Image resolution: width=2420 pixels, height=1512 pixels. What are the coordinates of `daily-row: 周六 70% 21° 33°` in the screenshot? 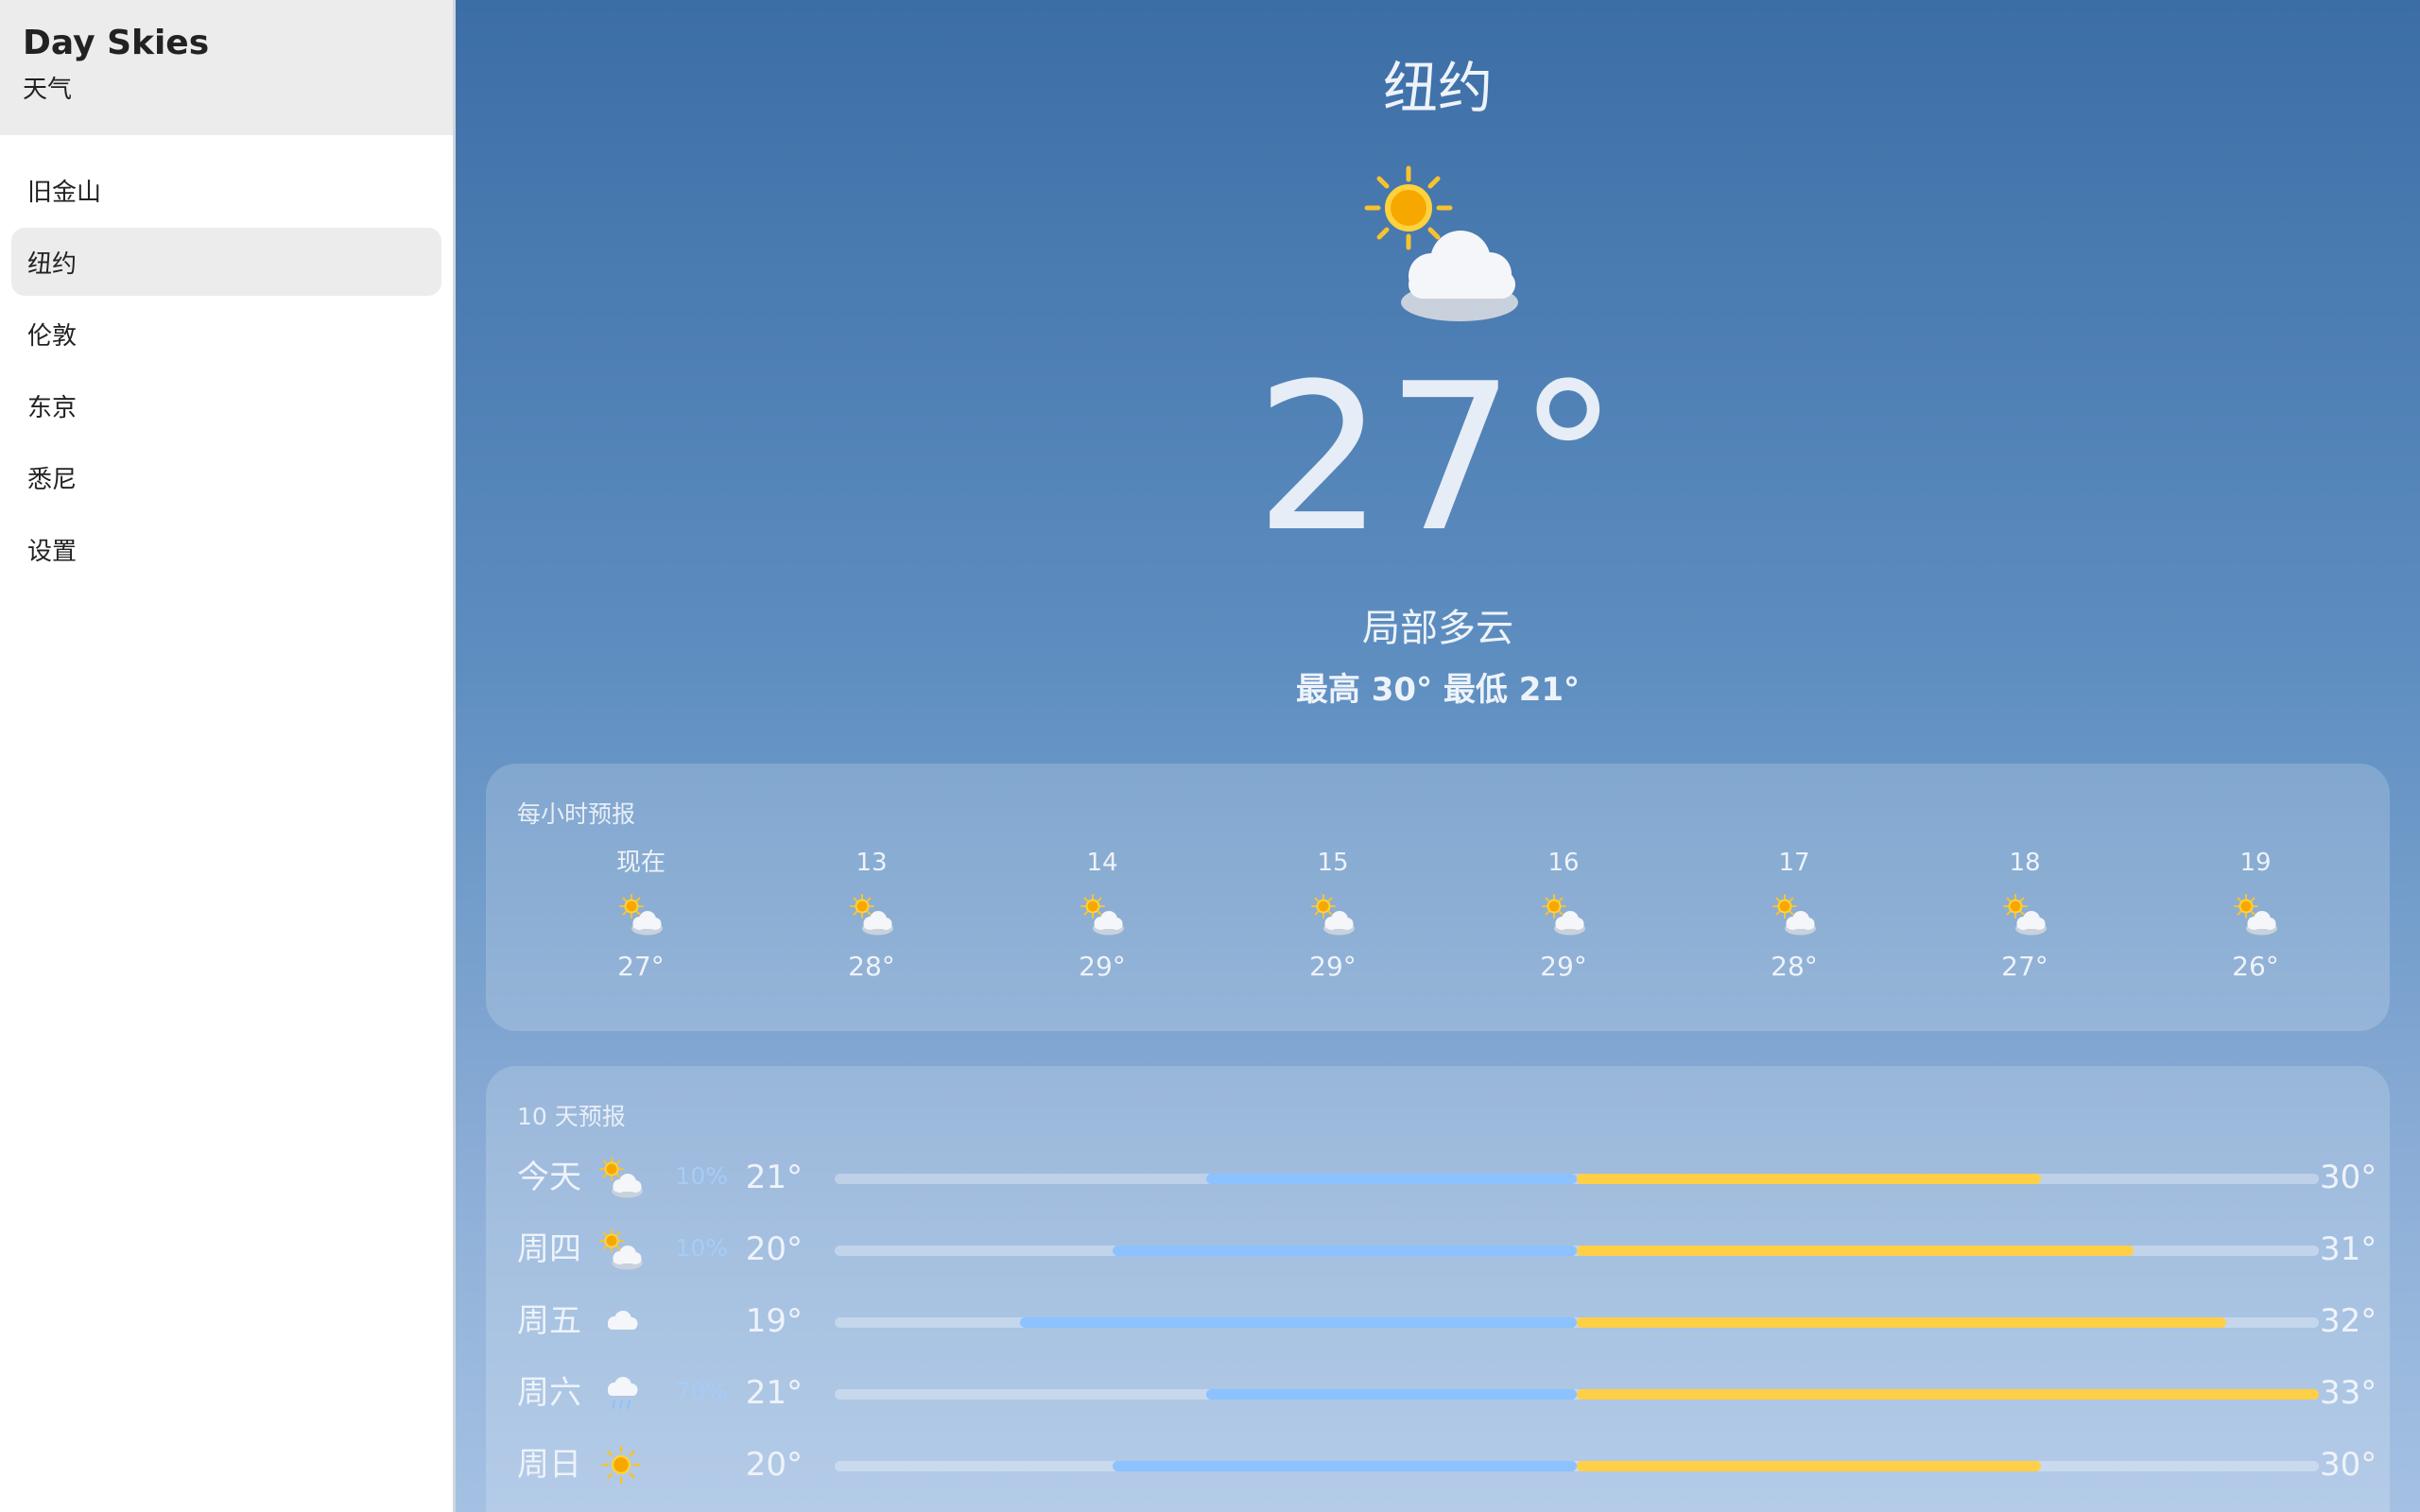 It's located at (1438, 1393).